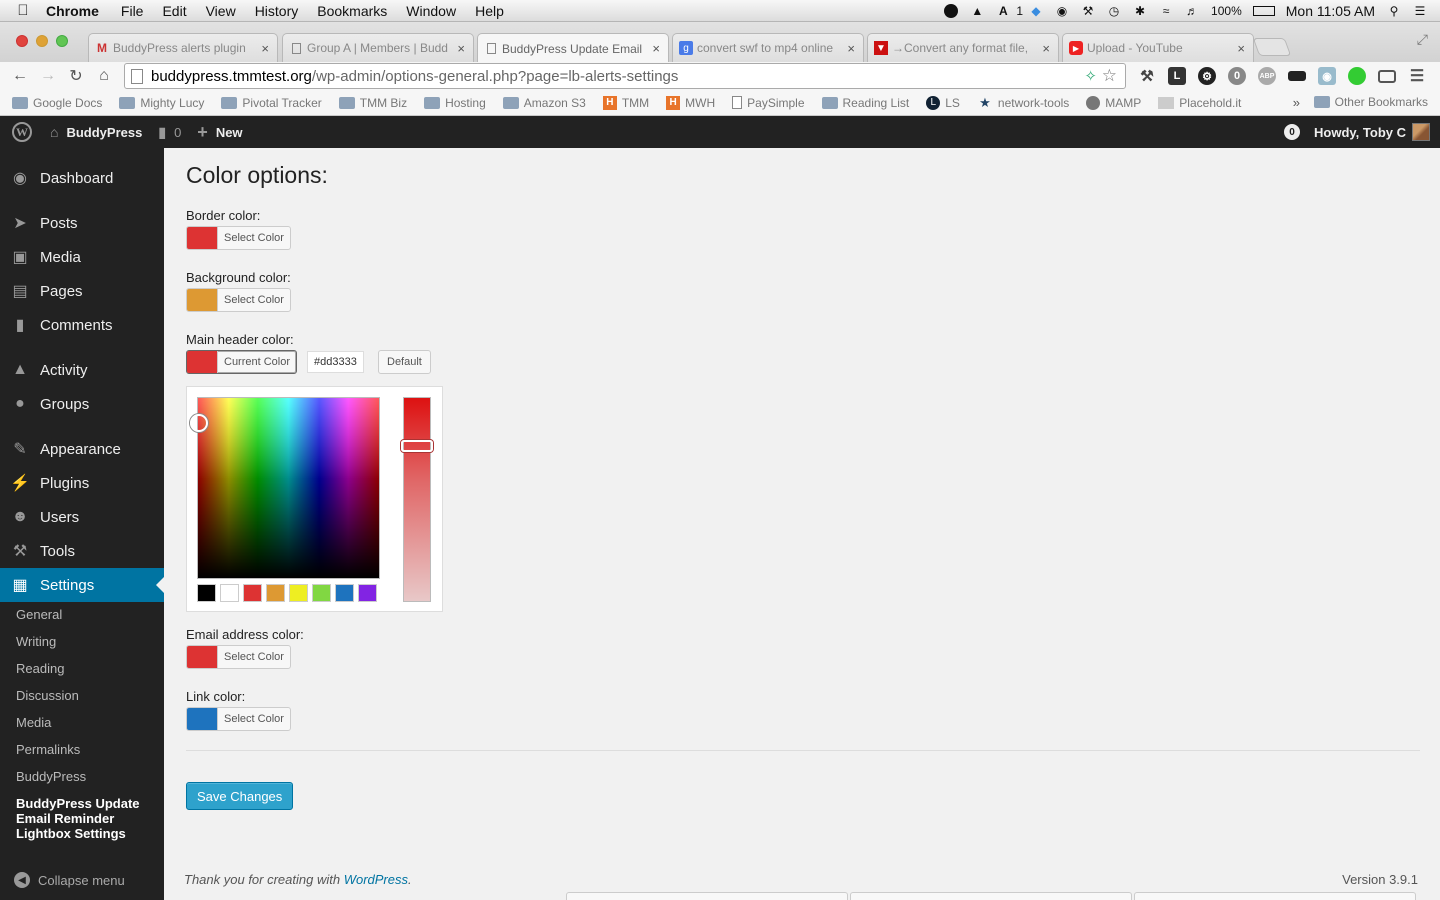 The width and height of the screenshot is (1440, 900). Describe the element at coordinates (1330, 11) in the screenshot. I see `clock: Mon 11:05 AM` at that location.